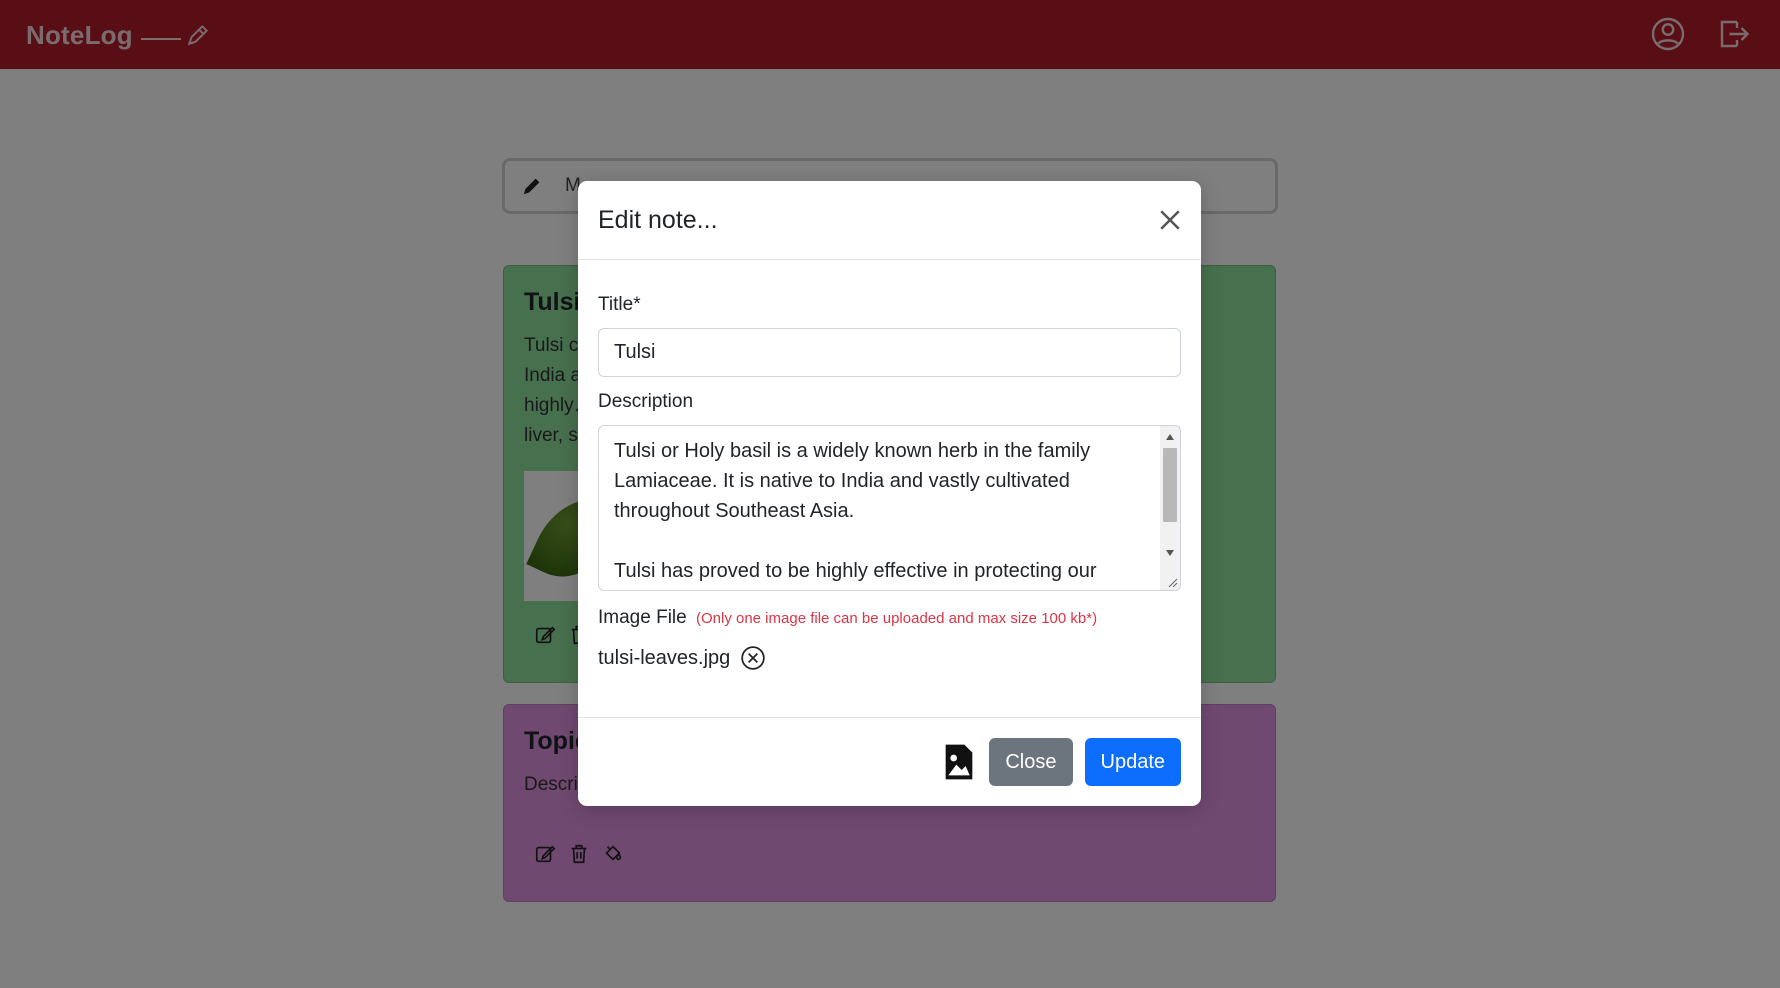 The height and width of the screenshot is (988, 1780). What do you see at coordinates (1170, 553) in the screenshot?
I see `scroll-down-arrow-icon` at bounding box center [1170, 553].